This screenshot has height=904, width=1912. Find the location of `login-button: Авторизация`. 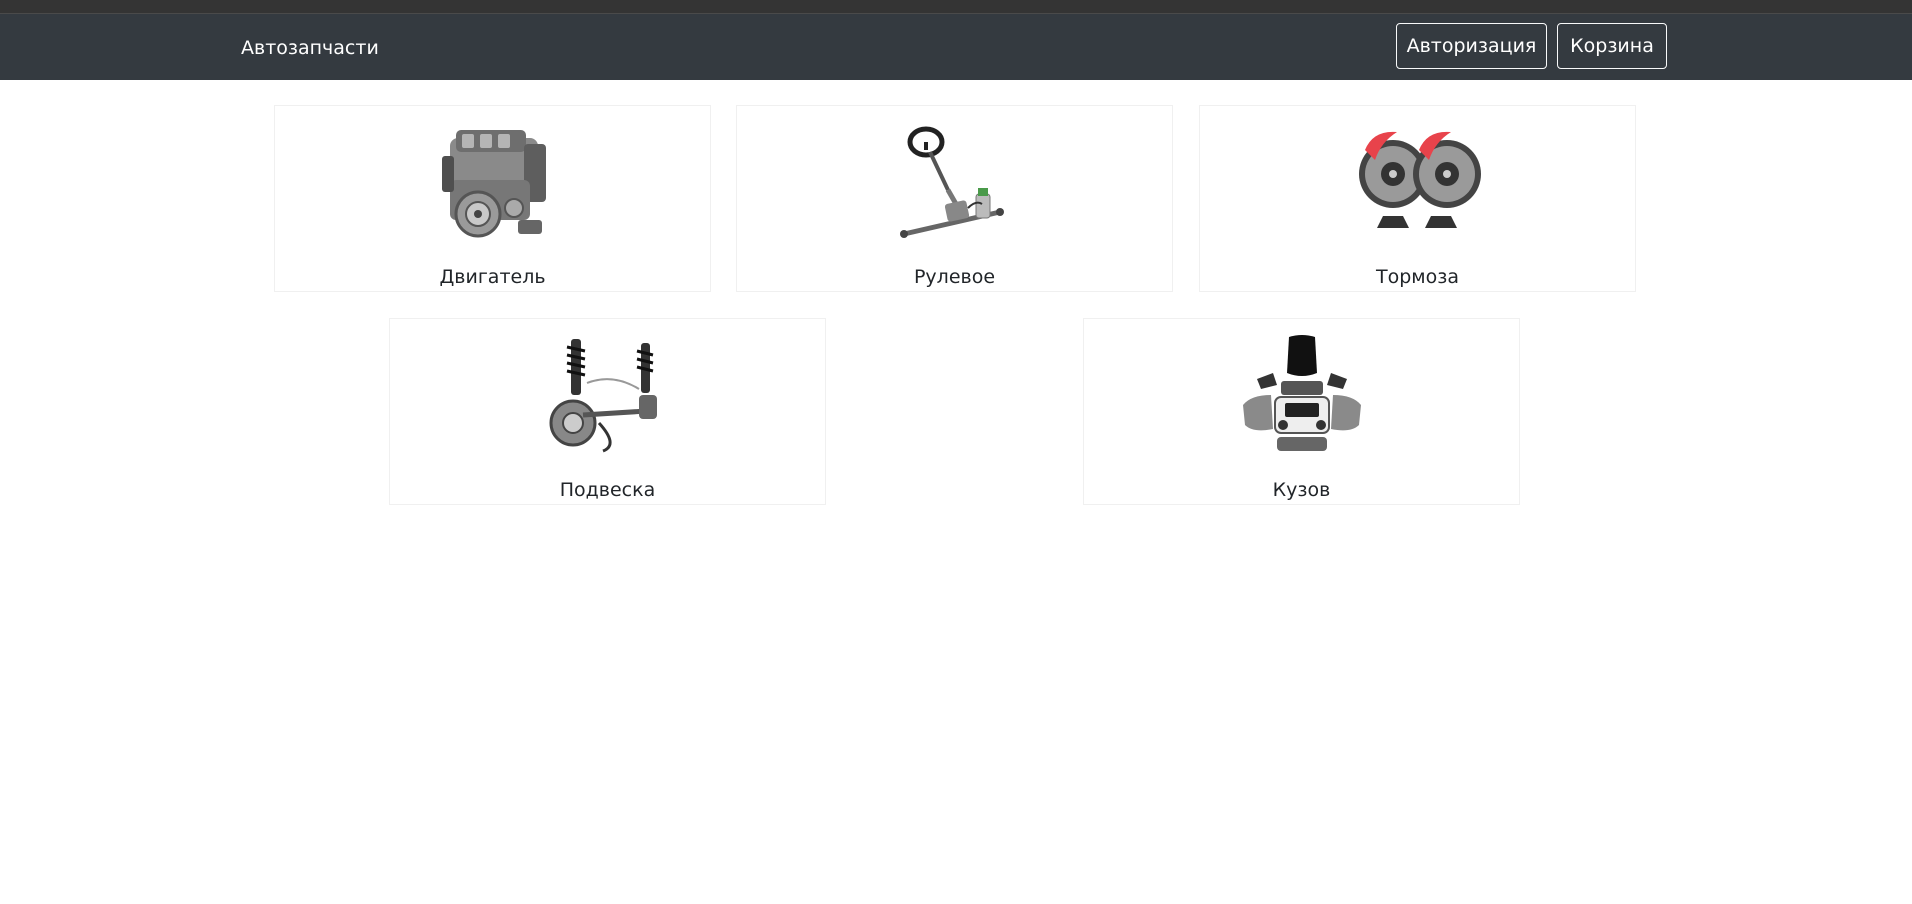

login-button: Авторизация is located at coordinates (1471, 46).